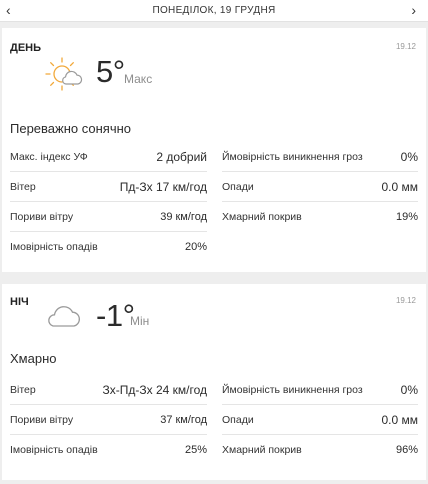 This screenshot has height=484, width=428. What do you see at coordinates (195, 450) in the screenshot?
I see `row-value: 25%` at bounding box center [195, 450].